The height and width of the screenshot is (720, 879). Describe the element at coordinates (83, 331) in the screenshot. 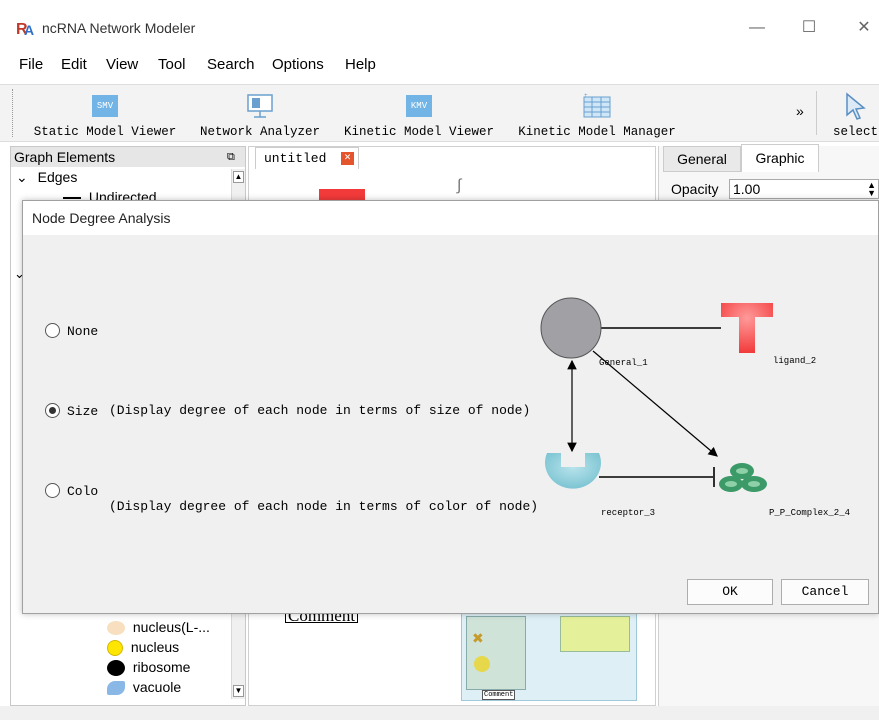

I see `radio-none-label: None` at that location.